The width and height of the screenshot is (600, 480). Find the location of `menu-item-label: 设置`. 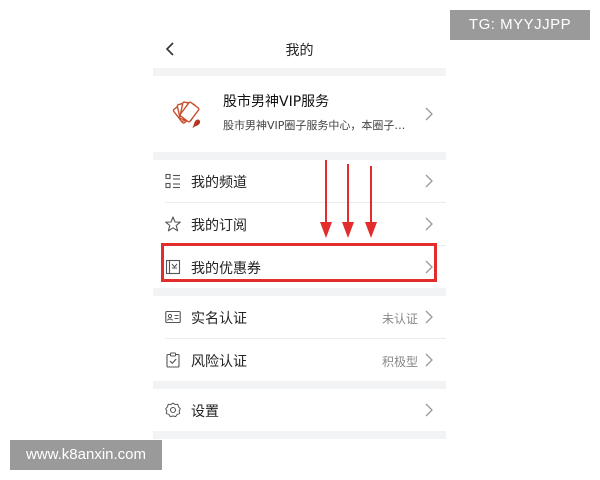

menu-item-label: 设置 is located at coordinates (205, 412).